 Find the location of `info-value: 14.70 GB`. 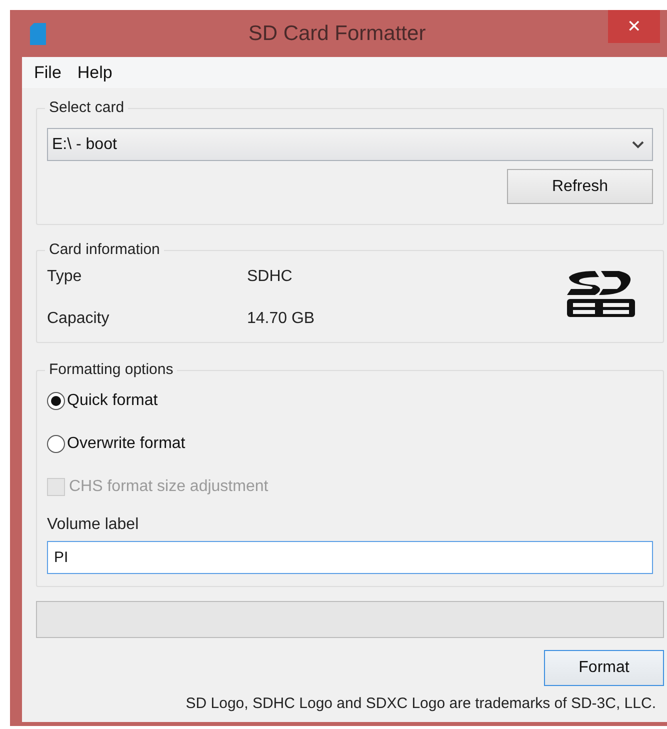

info-value: 14.70 GB is located at coordinates (281, 319).